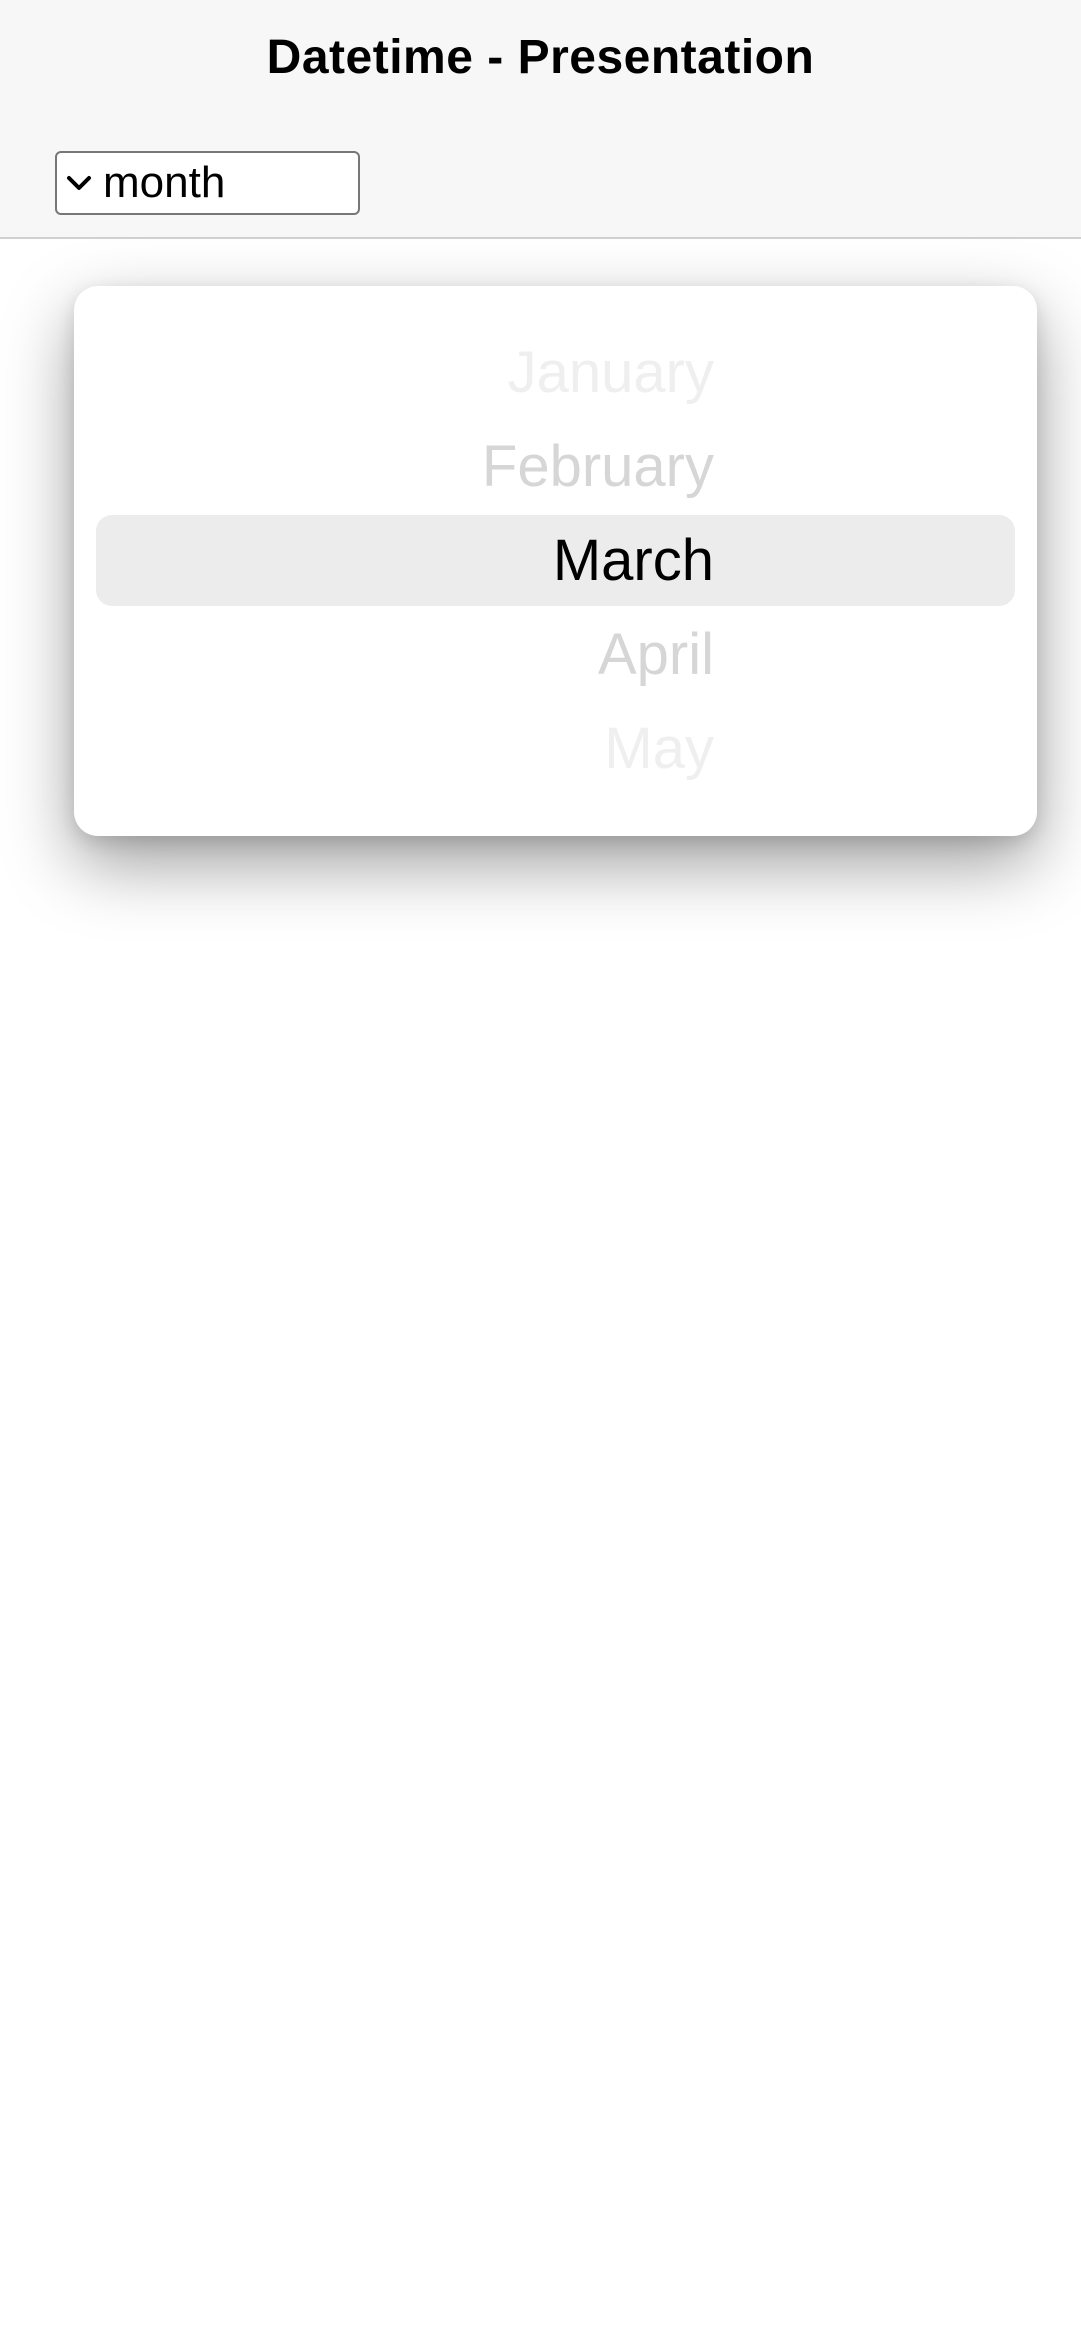 The width and height of the screenshot is (1081, 2340). Describe the element at coordinates (540, 57) in the screenshot. I see `page-title: Datetime - Presentation` at that location.